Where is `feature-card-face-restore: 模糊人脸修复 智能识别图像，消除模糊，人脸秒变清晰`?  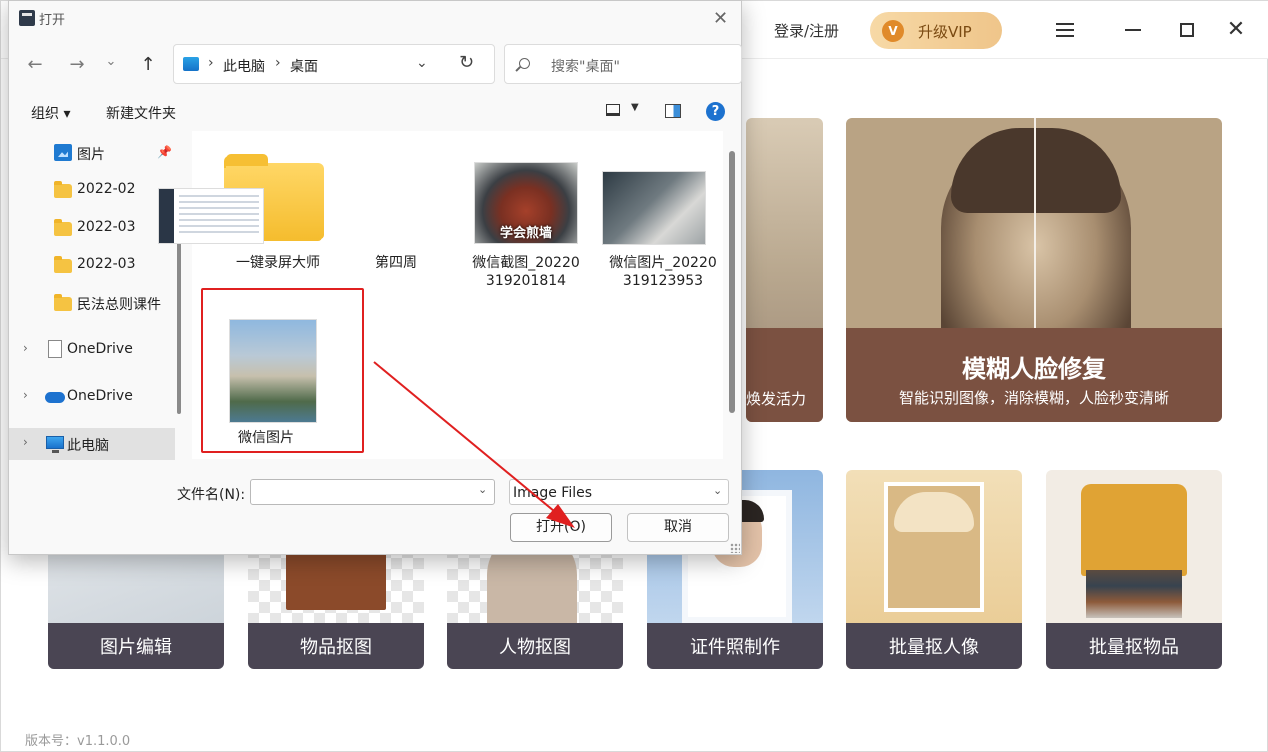 feature-card-face-restore: 模糊人脸修复 智能识别图像，消除模糊，人脸秒变清晰 is located at coordinates (1034, 270).